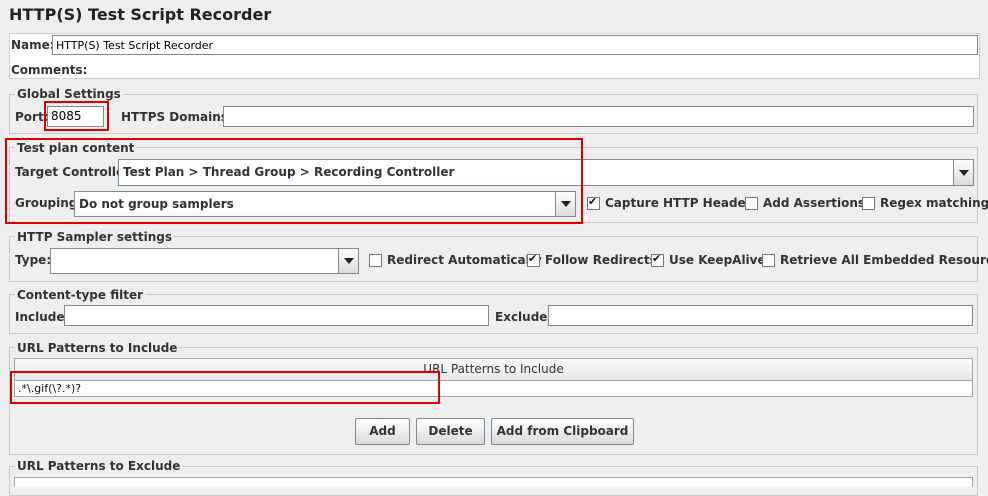 Image resolution: width=988 pixels, height=496 pixels. Describe the element at coordinates (140, 14) in the screenshot. I see `page-title: HTTP(S) Test Script Recorder` at that location.